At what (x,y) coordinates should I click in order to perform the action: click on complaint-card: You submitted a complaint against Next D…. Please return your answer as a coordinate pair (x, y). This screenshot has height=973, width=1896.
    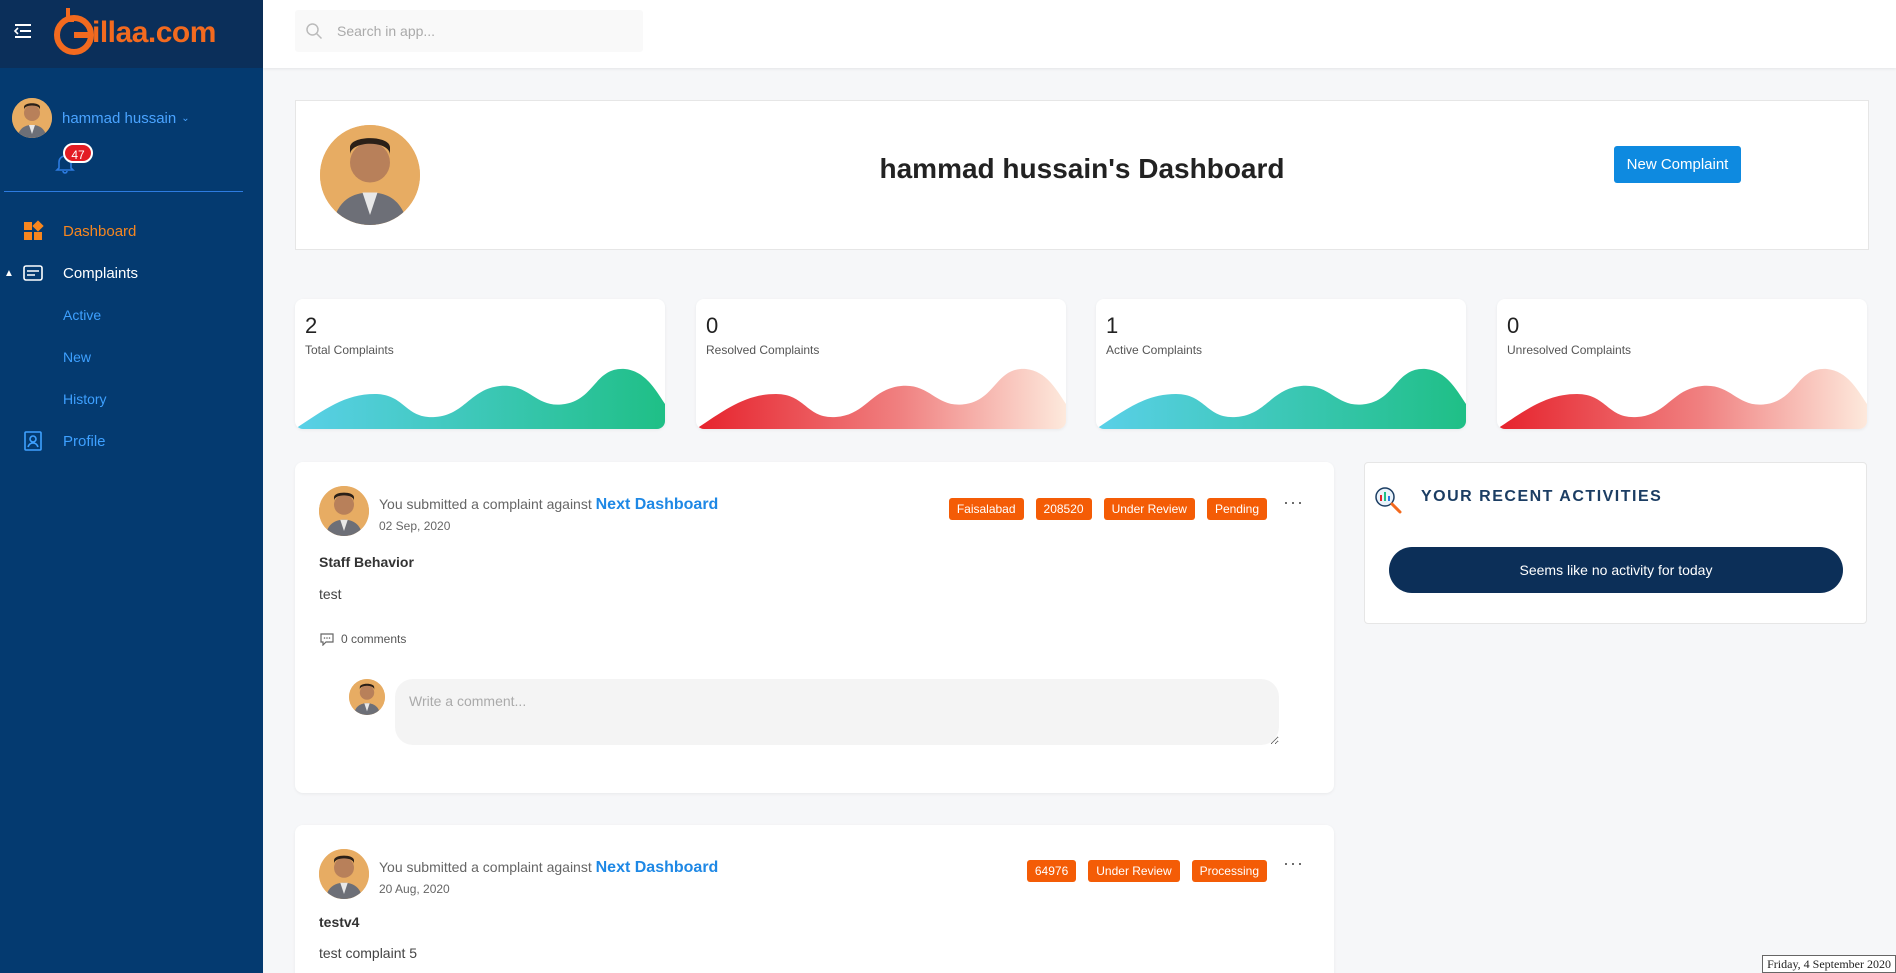
    Looking at the image, I should click on (814, 899).